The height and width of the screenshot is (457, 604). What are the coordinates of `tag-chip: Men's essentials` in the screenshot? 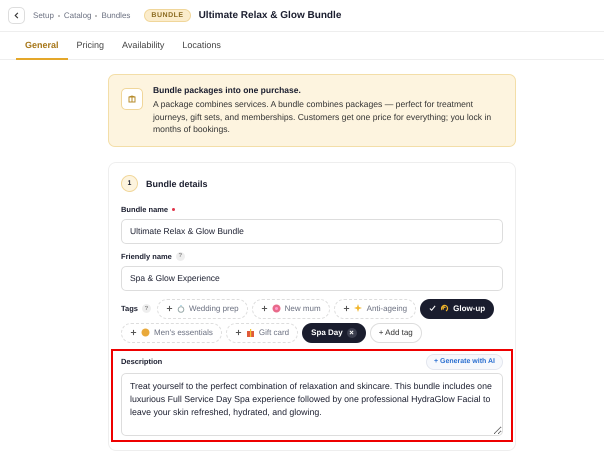 It's located at (171, 332).